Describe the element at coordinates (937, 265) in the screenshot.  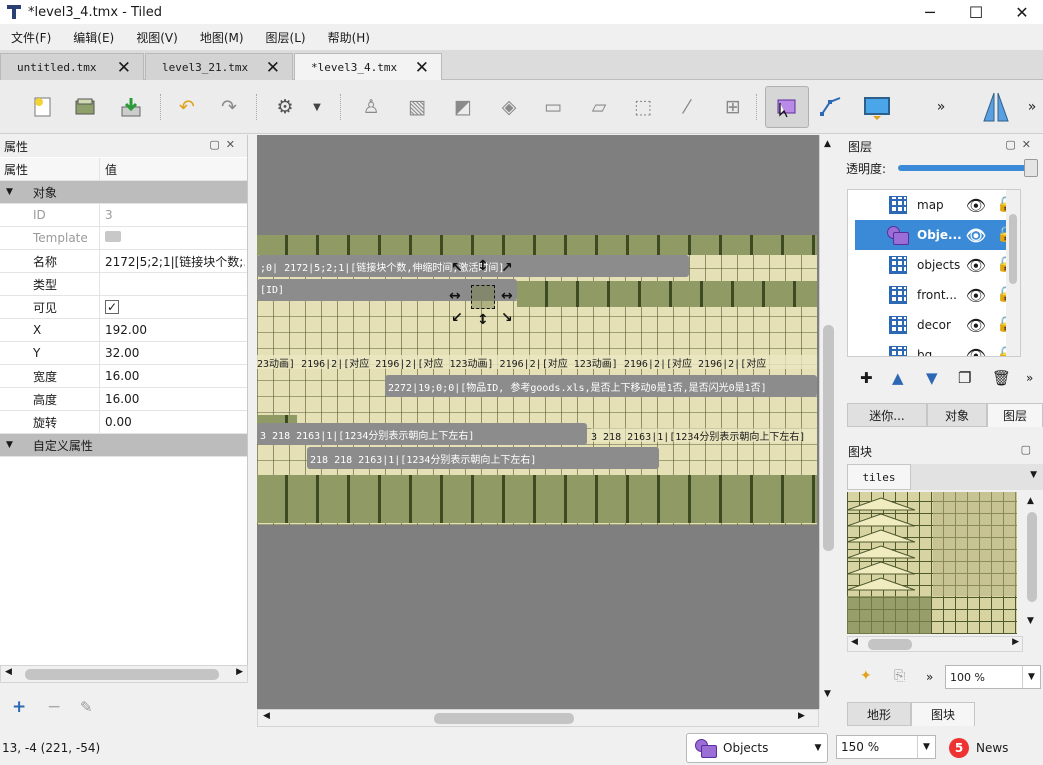
I see `layer-item-objects: objects👁🔓` at that location.